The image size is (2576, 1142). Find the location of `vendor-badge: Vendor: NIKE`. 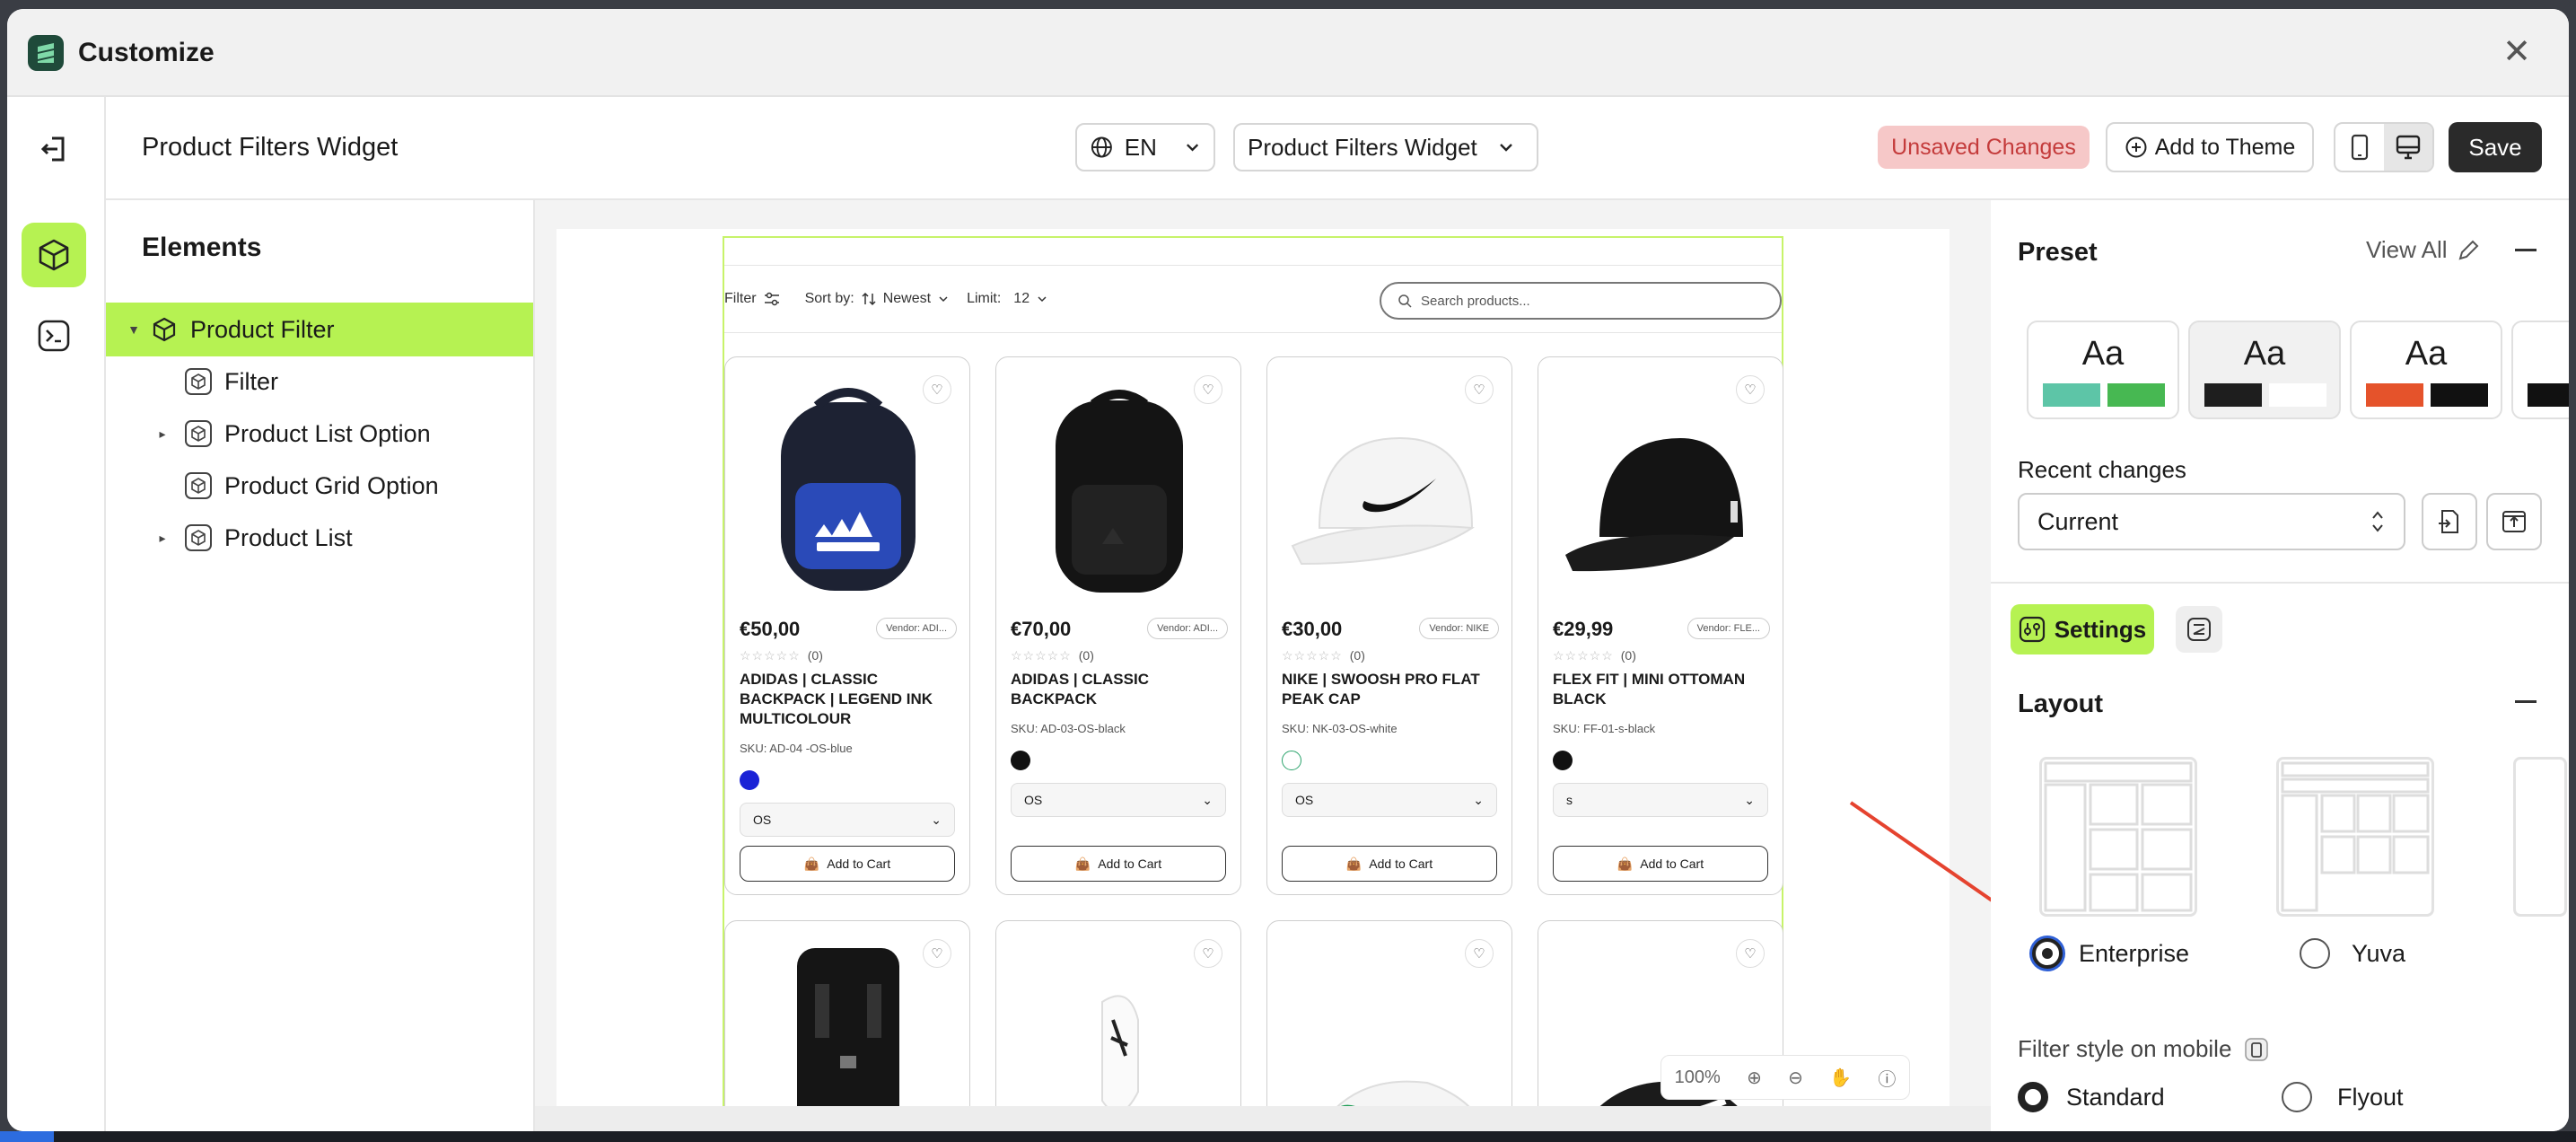

vendor-badge: Vendor: NIKE is located at coordinates (1459, 628).